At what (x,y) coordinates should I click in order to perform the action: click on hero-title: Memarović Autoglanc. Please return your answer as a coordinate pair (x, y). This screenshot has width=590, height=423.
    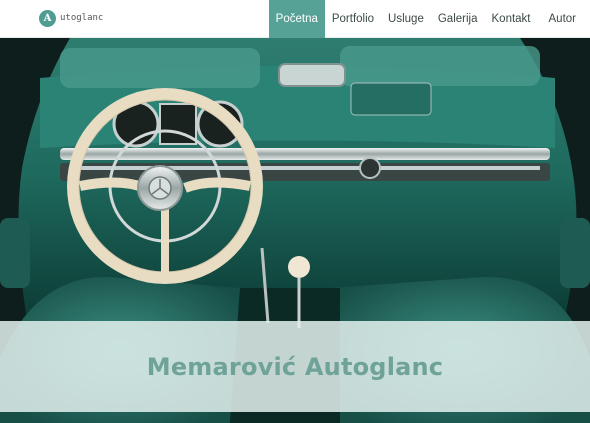
    Looking at the image, I should click on (295, 366).